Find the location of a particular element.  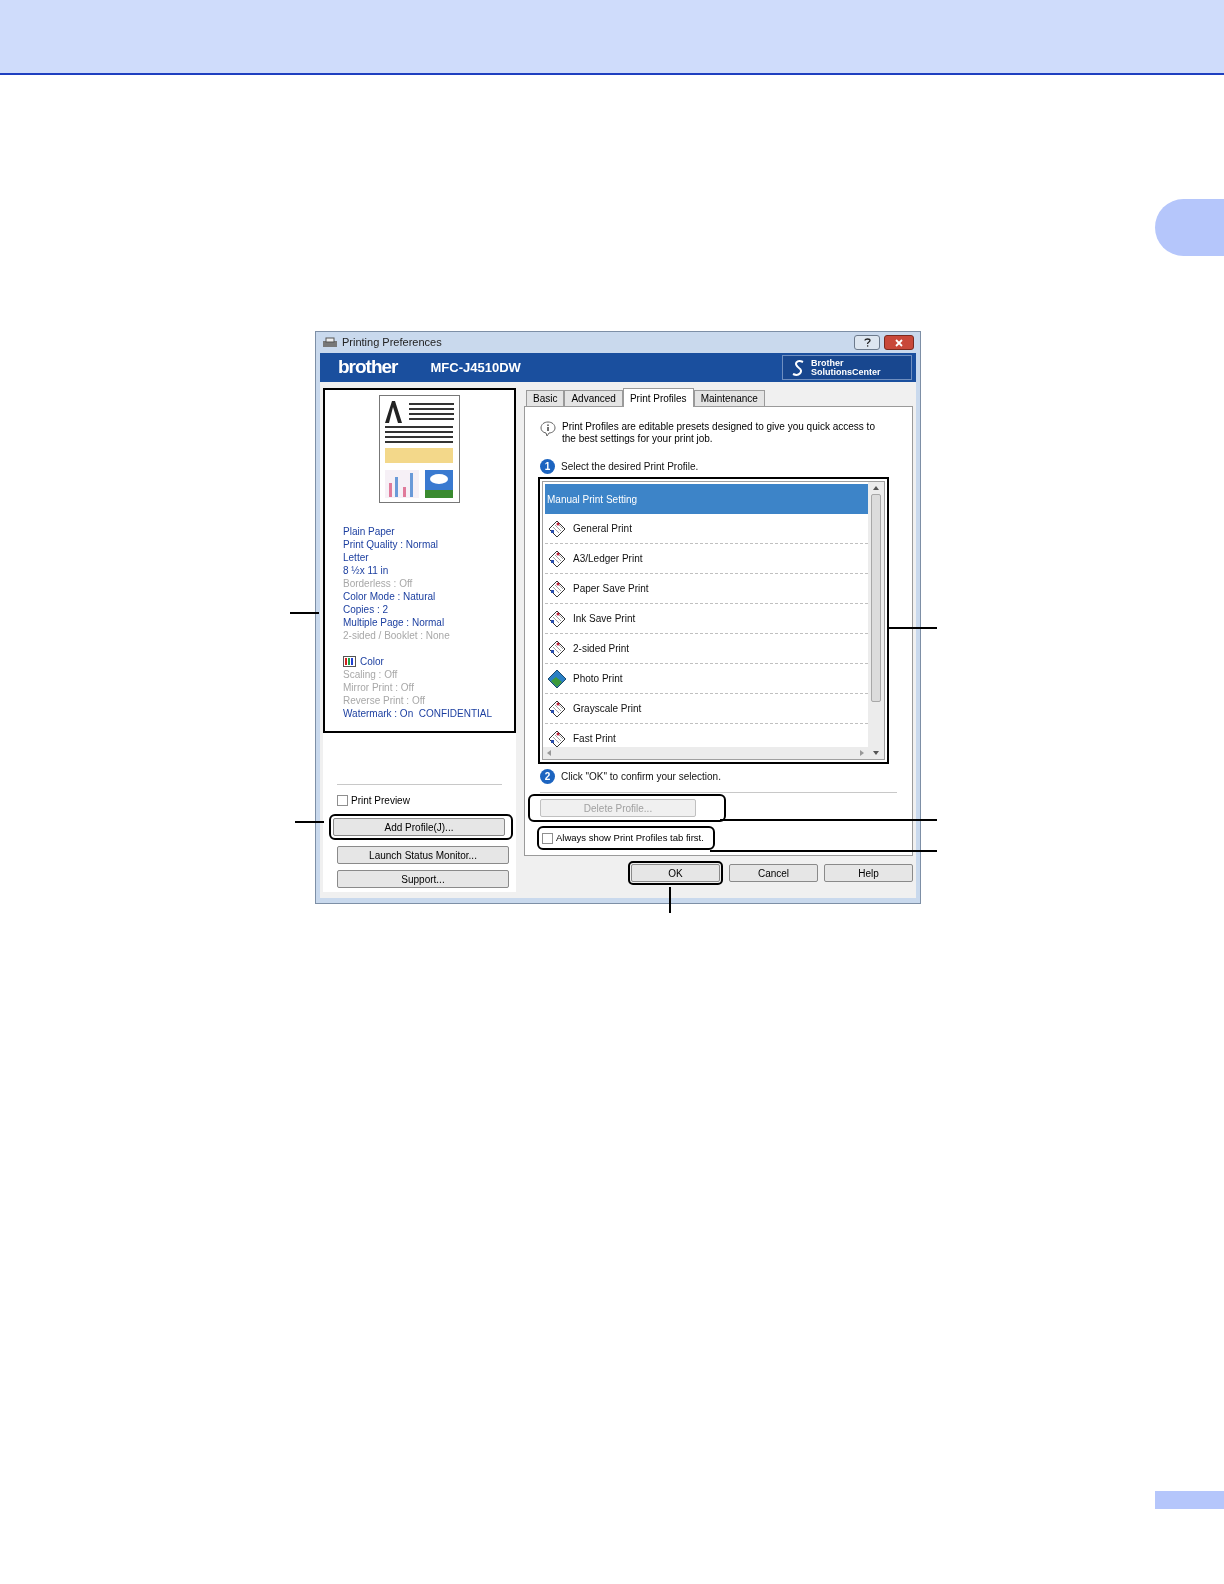

setting-summary: Letter is located at coordinates (356, 557).